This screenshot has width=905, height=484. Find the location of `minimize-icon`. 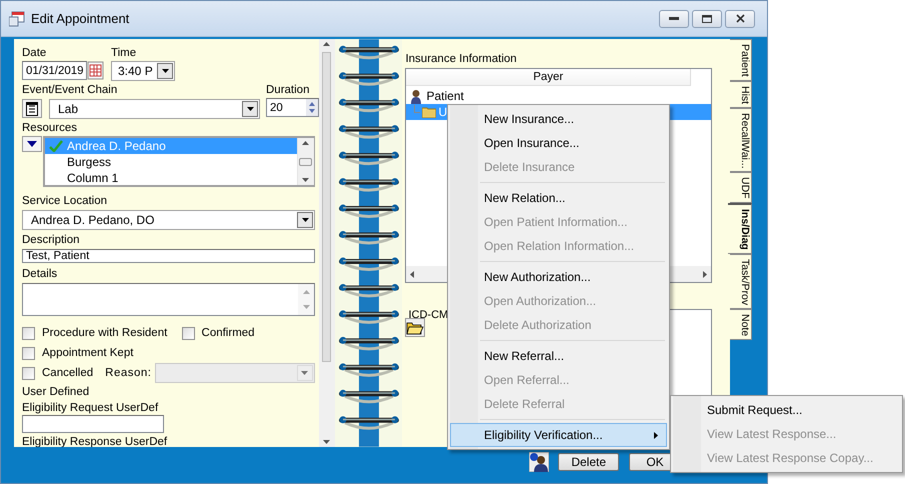

minimize-icon is located at coordinates (674, 18).